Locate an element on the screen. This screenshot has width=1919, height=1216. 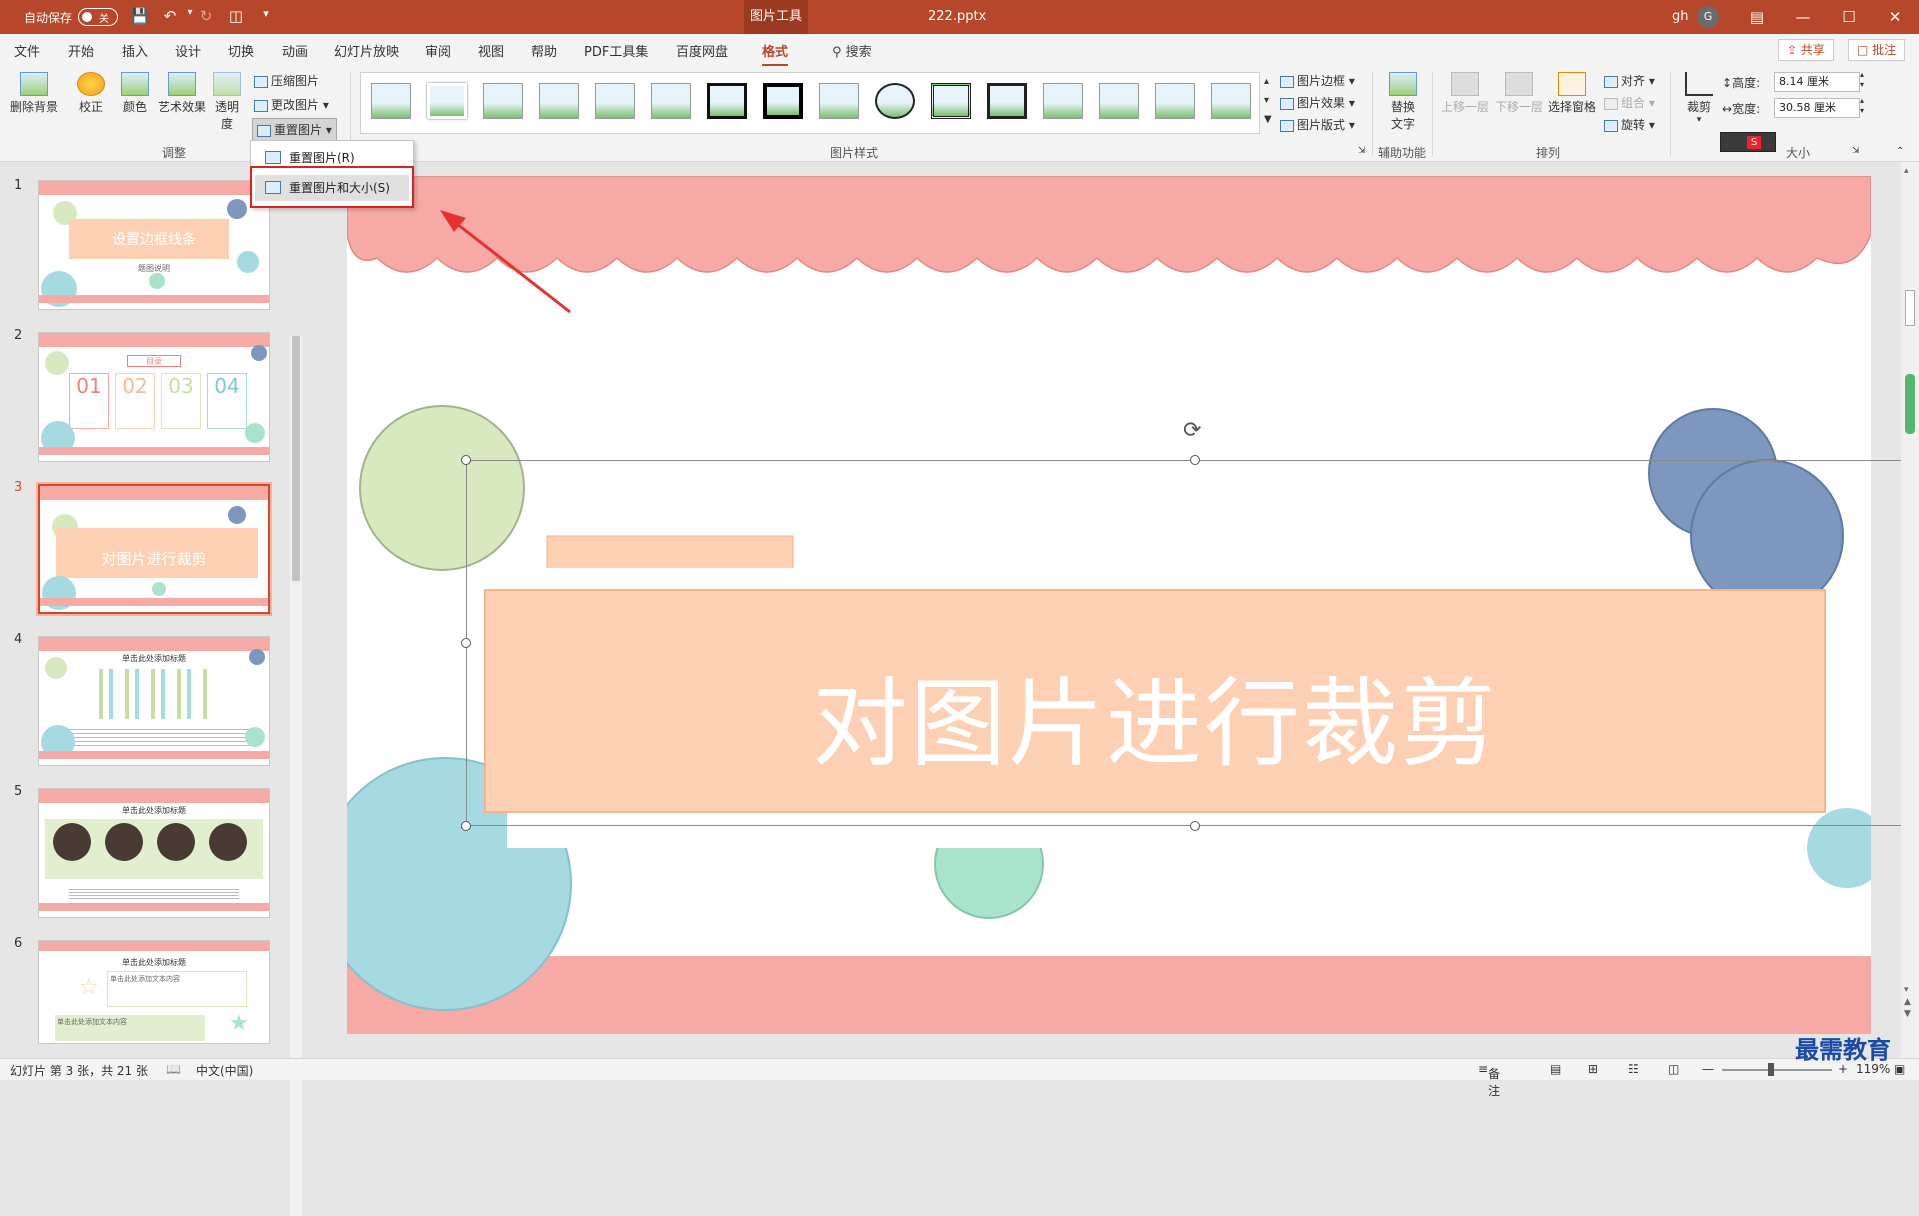
picture-styles-gallery is located at coordinates (810, 103).